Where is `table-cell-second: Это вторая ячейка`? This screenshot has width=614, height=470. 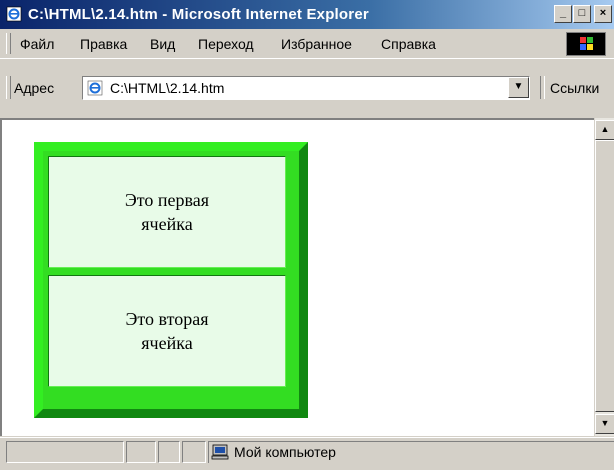 table-cell-second: Это вторая ячейка is located at coordinates (167, 331).